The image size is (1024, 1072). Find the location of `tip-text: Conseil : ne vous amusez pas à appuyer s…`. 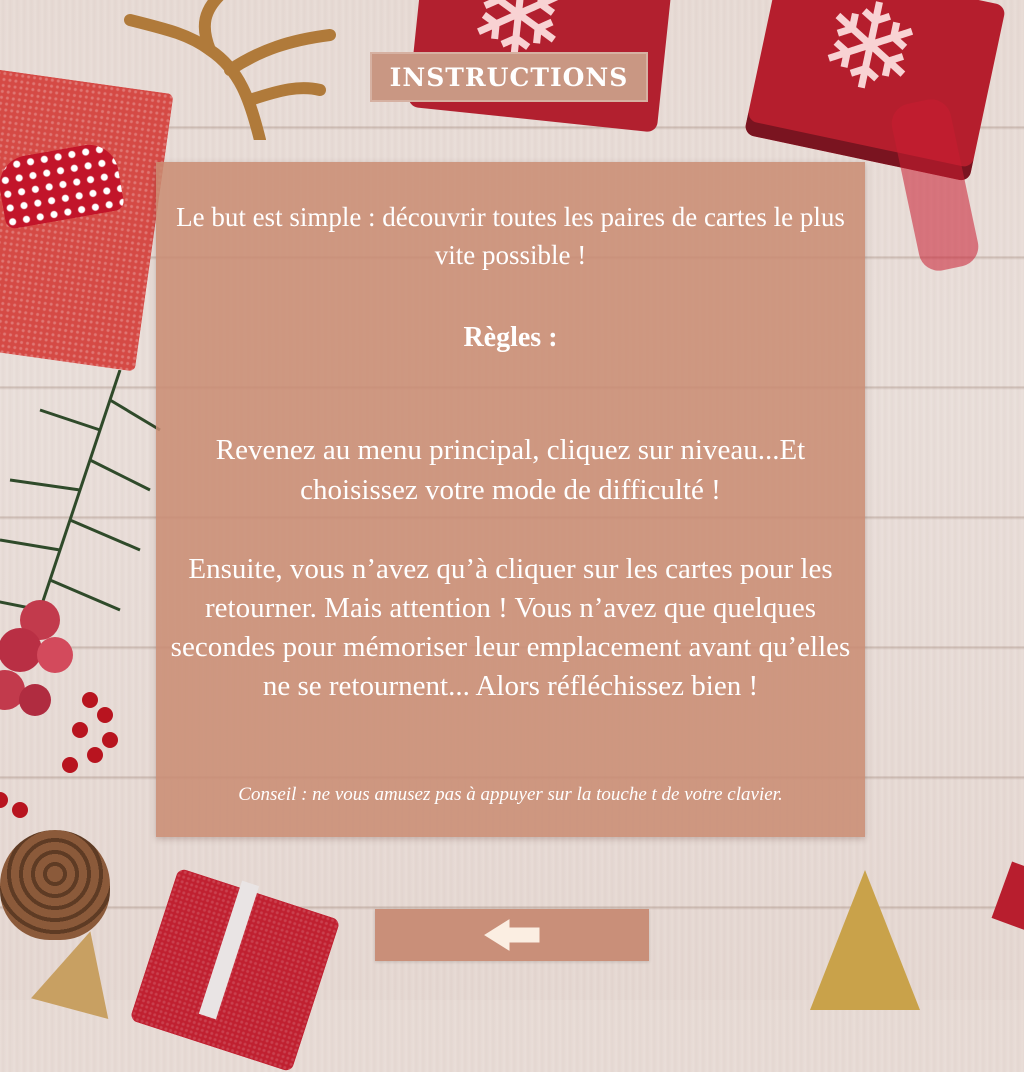

tip-text: Conseil : ne vous amusez pas à appuyer s… is located at coordinates (510, 794).